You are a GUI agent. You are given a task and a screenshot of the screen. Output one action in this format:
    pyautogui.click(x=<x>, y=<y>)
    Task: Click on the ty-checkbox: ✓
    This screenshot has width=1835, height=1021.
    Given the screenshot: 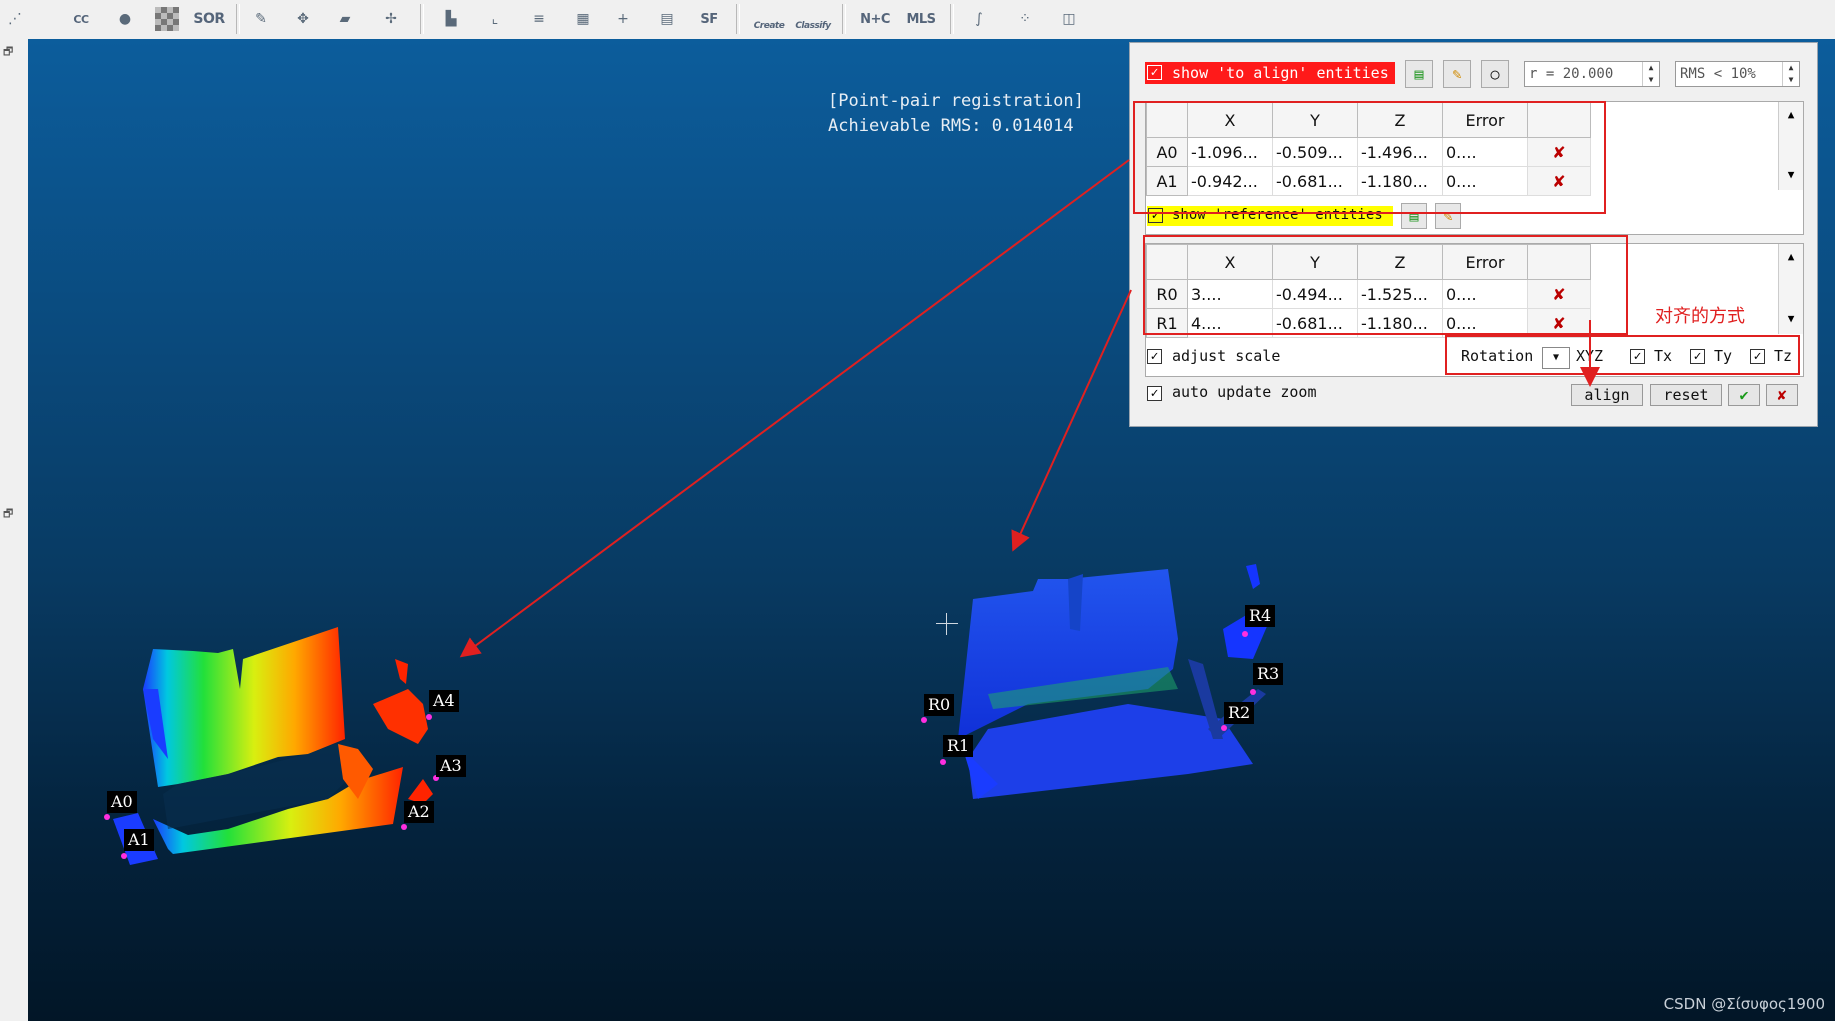 What is the action you would take?
    pyautogui.click(x=1697, y=356)
    